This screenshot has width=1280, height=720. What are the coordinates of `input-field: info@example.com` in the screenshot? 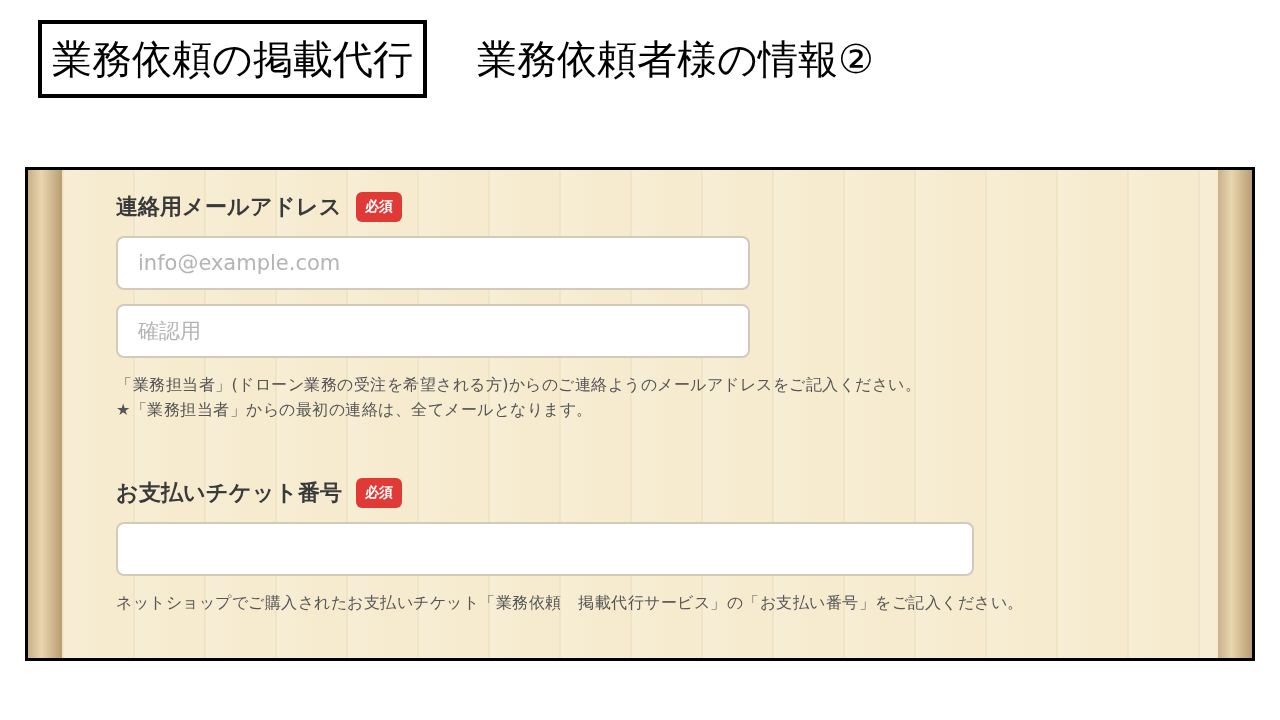 It's located at (433, 263).